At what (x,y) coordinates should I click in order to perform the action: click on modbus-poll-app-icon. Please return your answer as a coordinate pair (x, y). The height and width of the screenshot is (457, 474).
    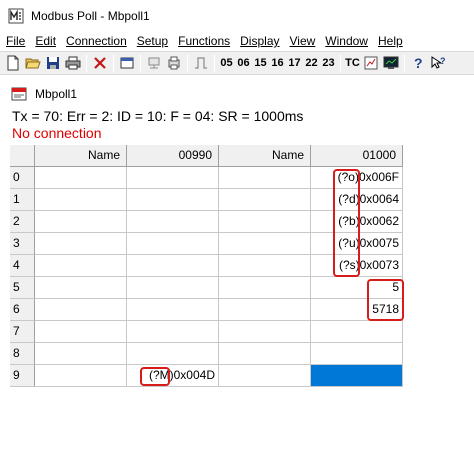
    Looking at the image, I should click on (16, 16).